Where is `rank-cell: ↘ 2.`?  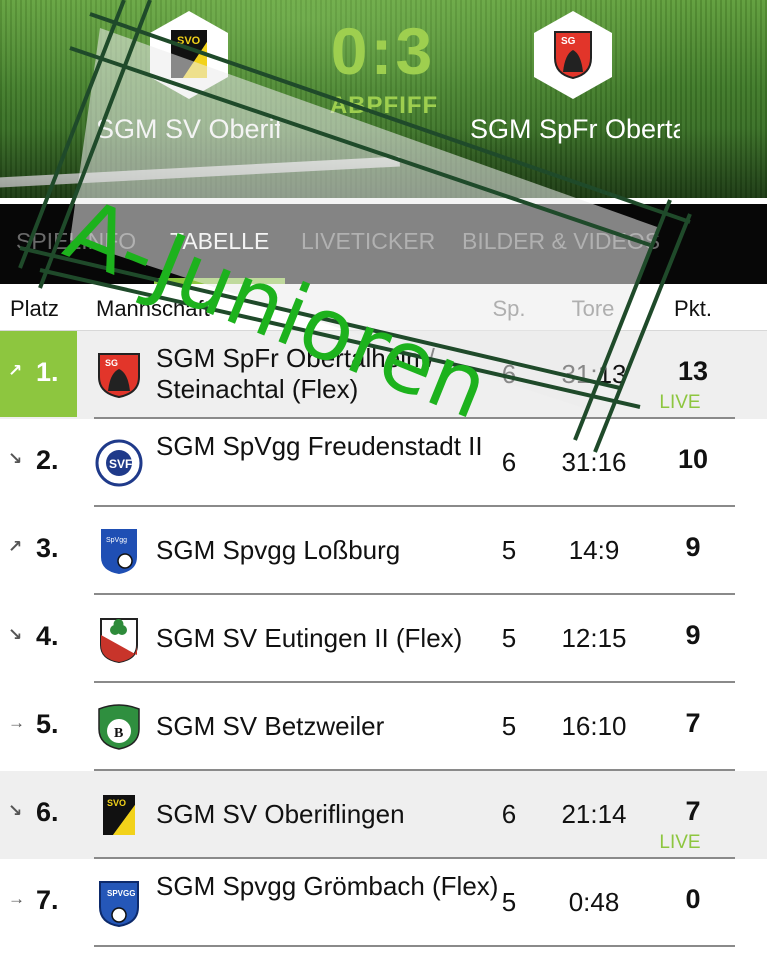
rank-cell: ↘ 2. is located at coordinates (38, 462).